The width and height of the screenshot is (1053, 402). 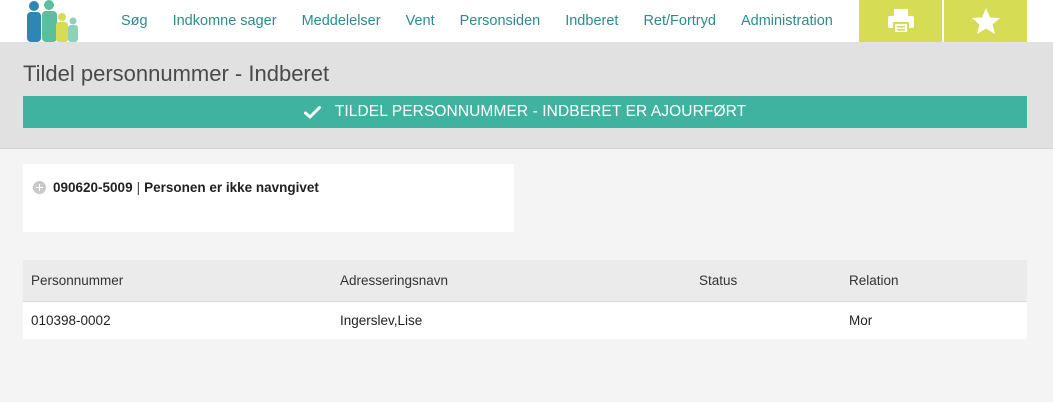 What do you see at coordinates (679, 21) in the screenshot?
I see `nav-item-ret-fortryd: Ret/Fortryd` at bounding box center [679, 21].